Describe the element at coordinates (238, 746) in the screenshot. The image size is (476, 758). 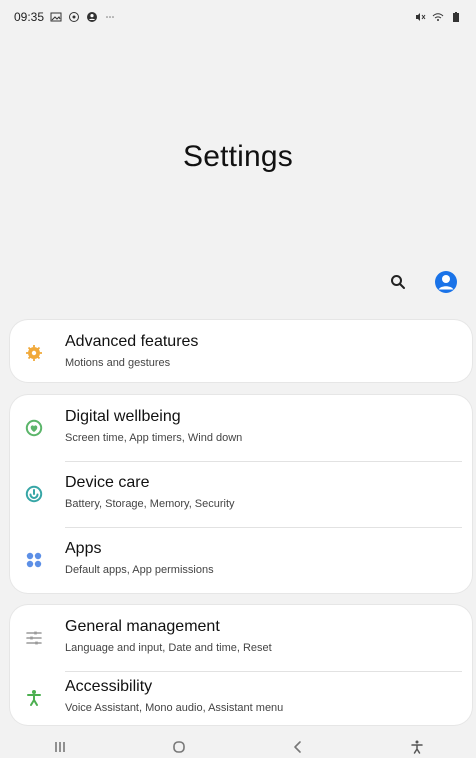
I see `navigation-bar` at that location.